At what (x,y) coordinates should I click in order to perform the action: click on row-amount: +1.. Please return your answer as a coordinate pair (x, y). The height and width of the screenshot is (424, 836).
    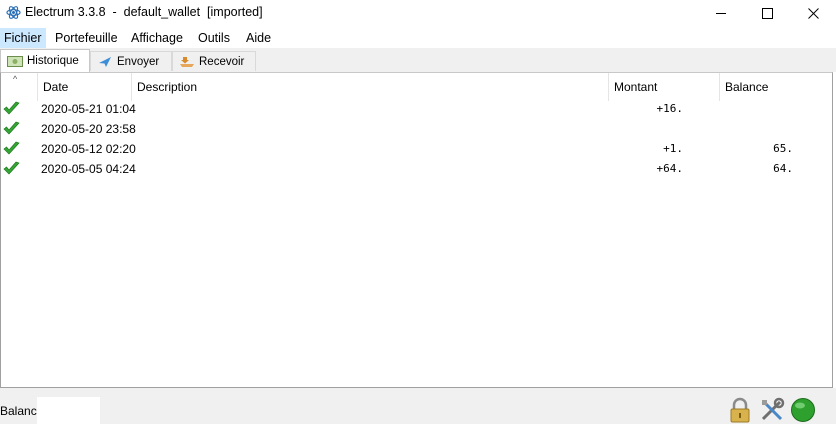
    Looking at the image, I should click on (673, 148).